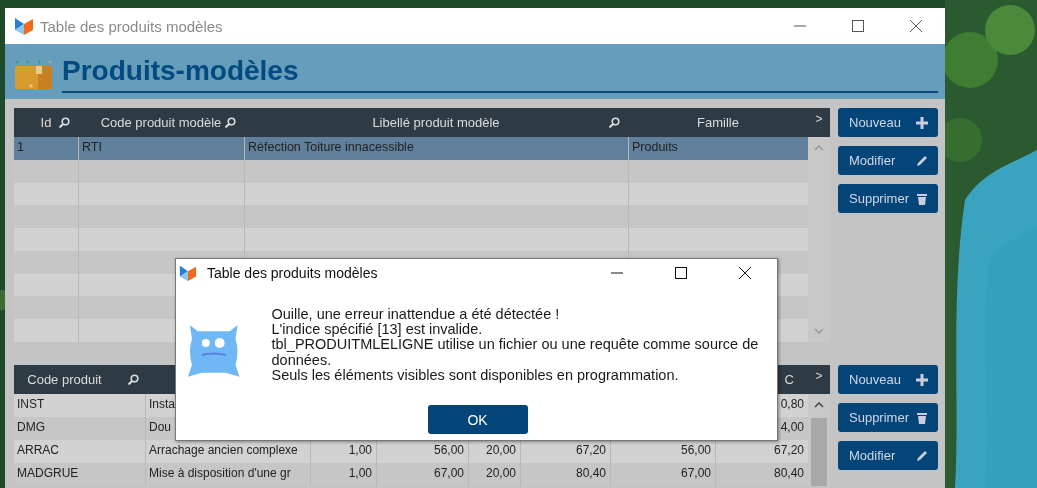 This screenshot has height=488, width=1037. What do you see at coordinates (38, 450) in the screenshot?
I see `table-cell: ARRAC` at bounding box center [38, 450].